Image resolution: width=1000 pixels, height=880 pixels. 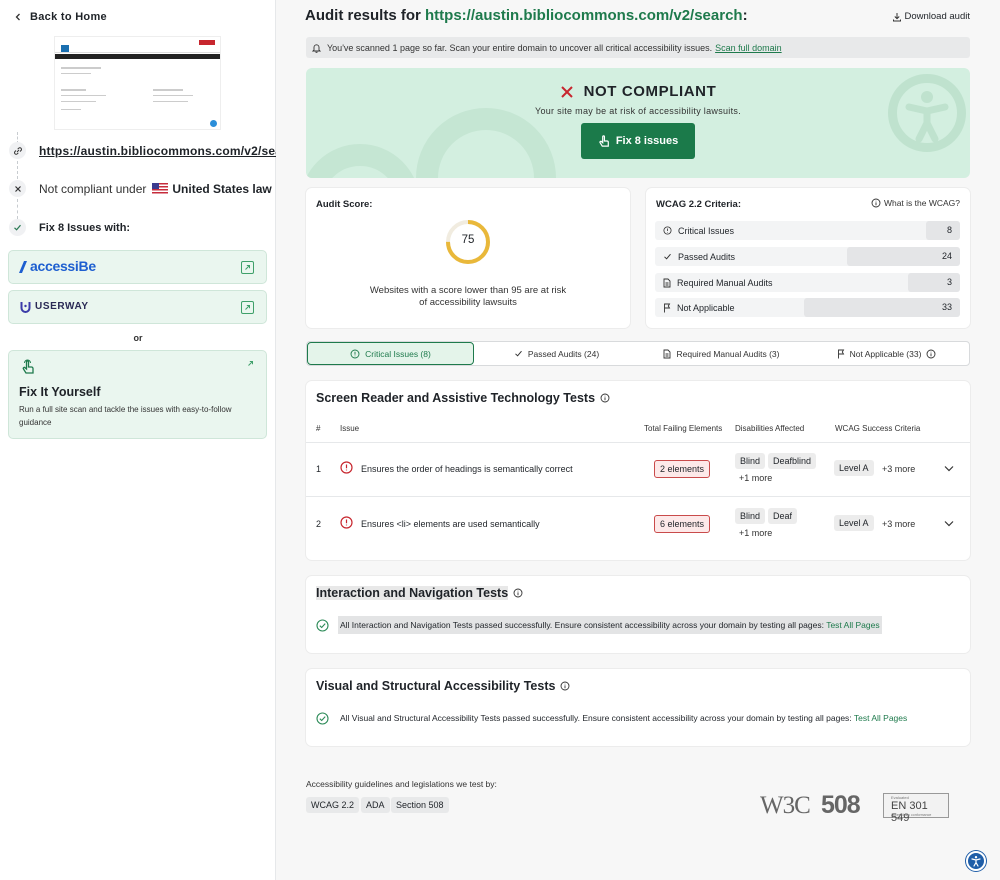 I want to click on scan-full-domain-link: Scan full domain, so click(x=748, y=48).